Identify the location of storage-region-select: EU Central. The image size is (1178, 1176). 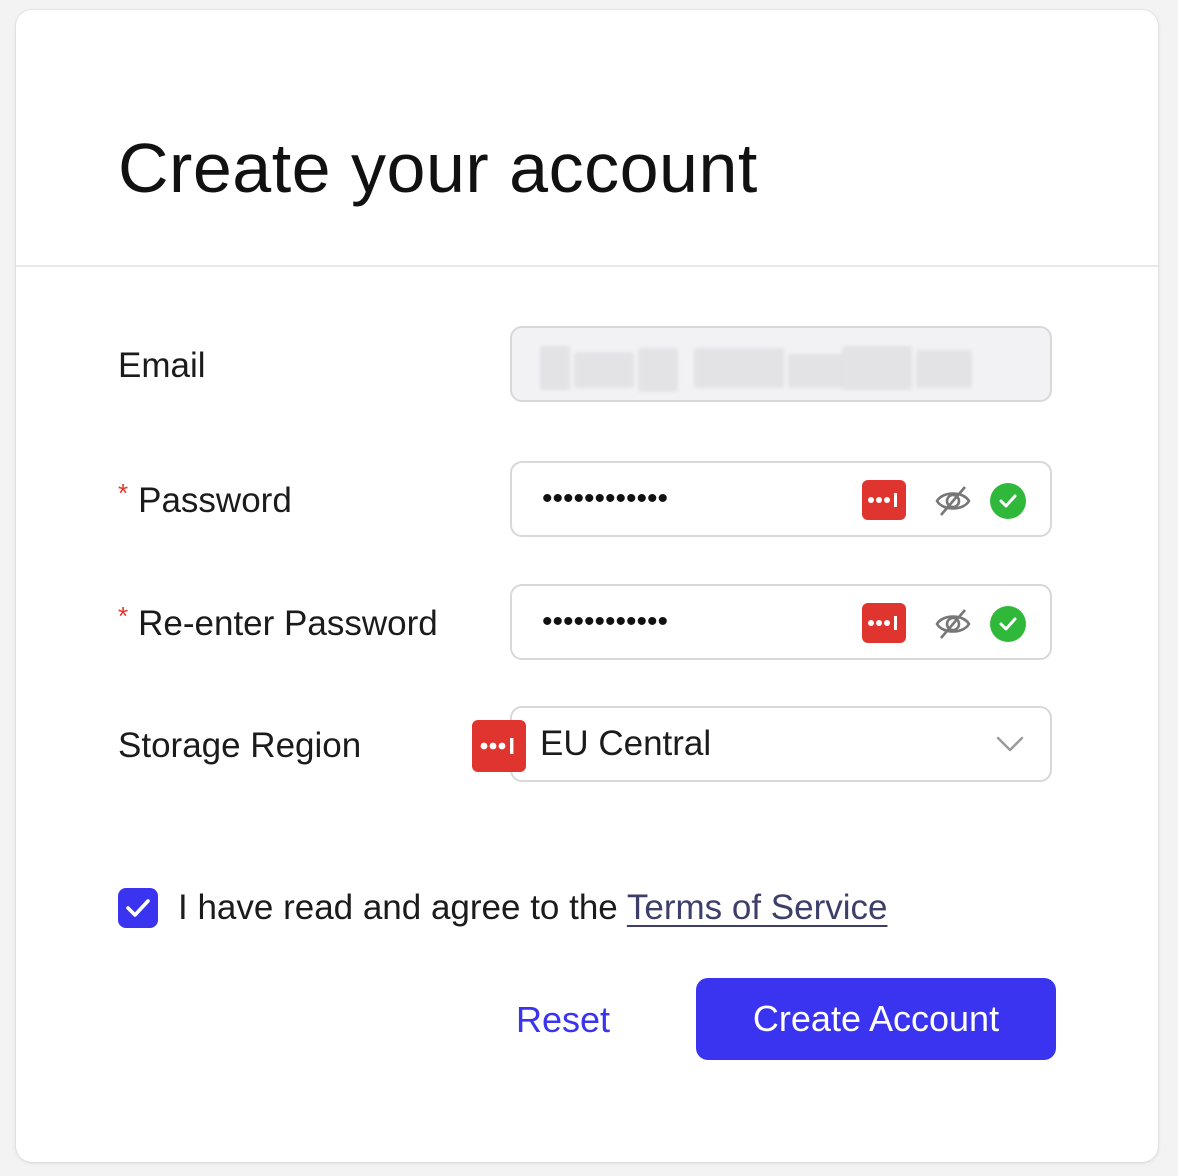
(781, 744).